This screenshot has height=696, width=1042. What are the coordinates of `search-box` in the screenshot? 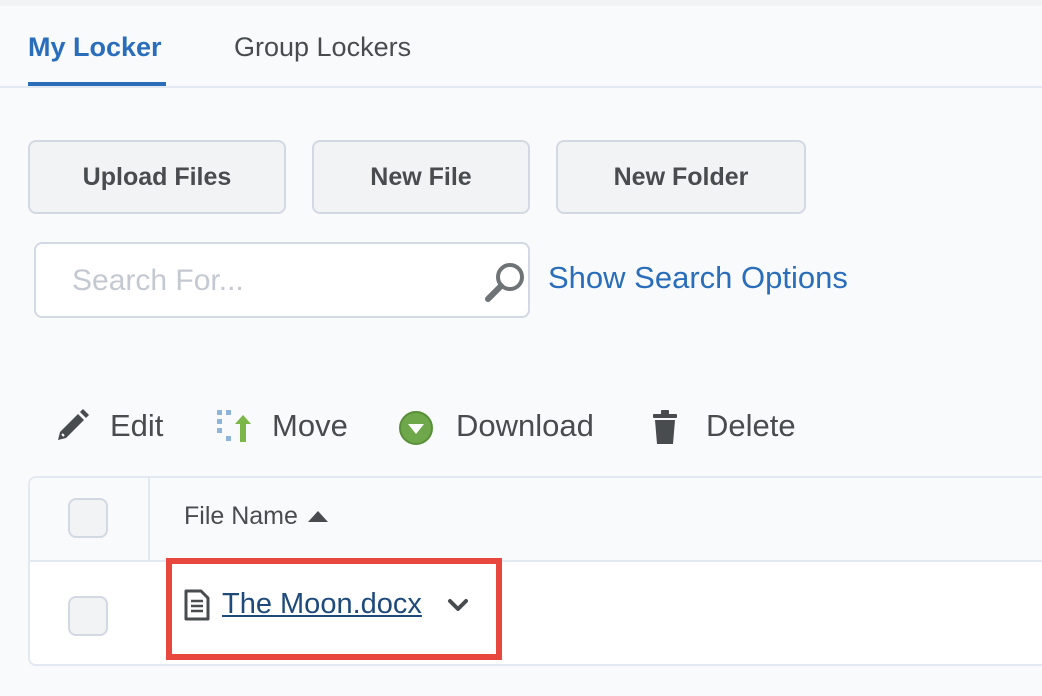 It's located at (282, 280).